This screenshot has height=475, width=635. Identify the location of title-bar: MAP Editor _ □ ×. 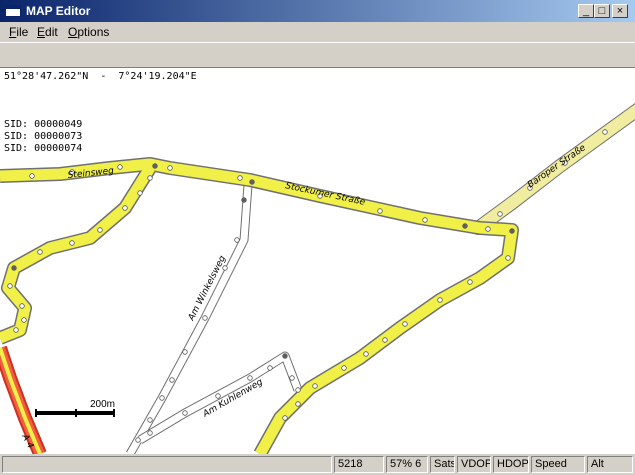
(317, 11).